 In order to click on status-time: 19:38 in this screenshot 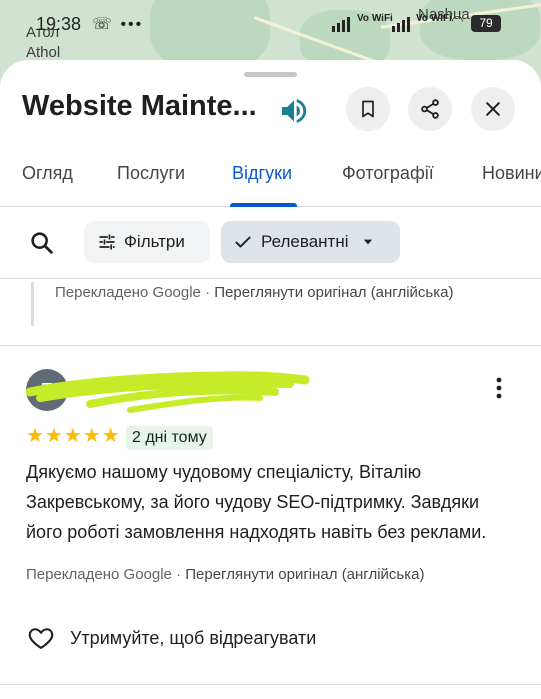, I will do `click(59, 24)`.